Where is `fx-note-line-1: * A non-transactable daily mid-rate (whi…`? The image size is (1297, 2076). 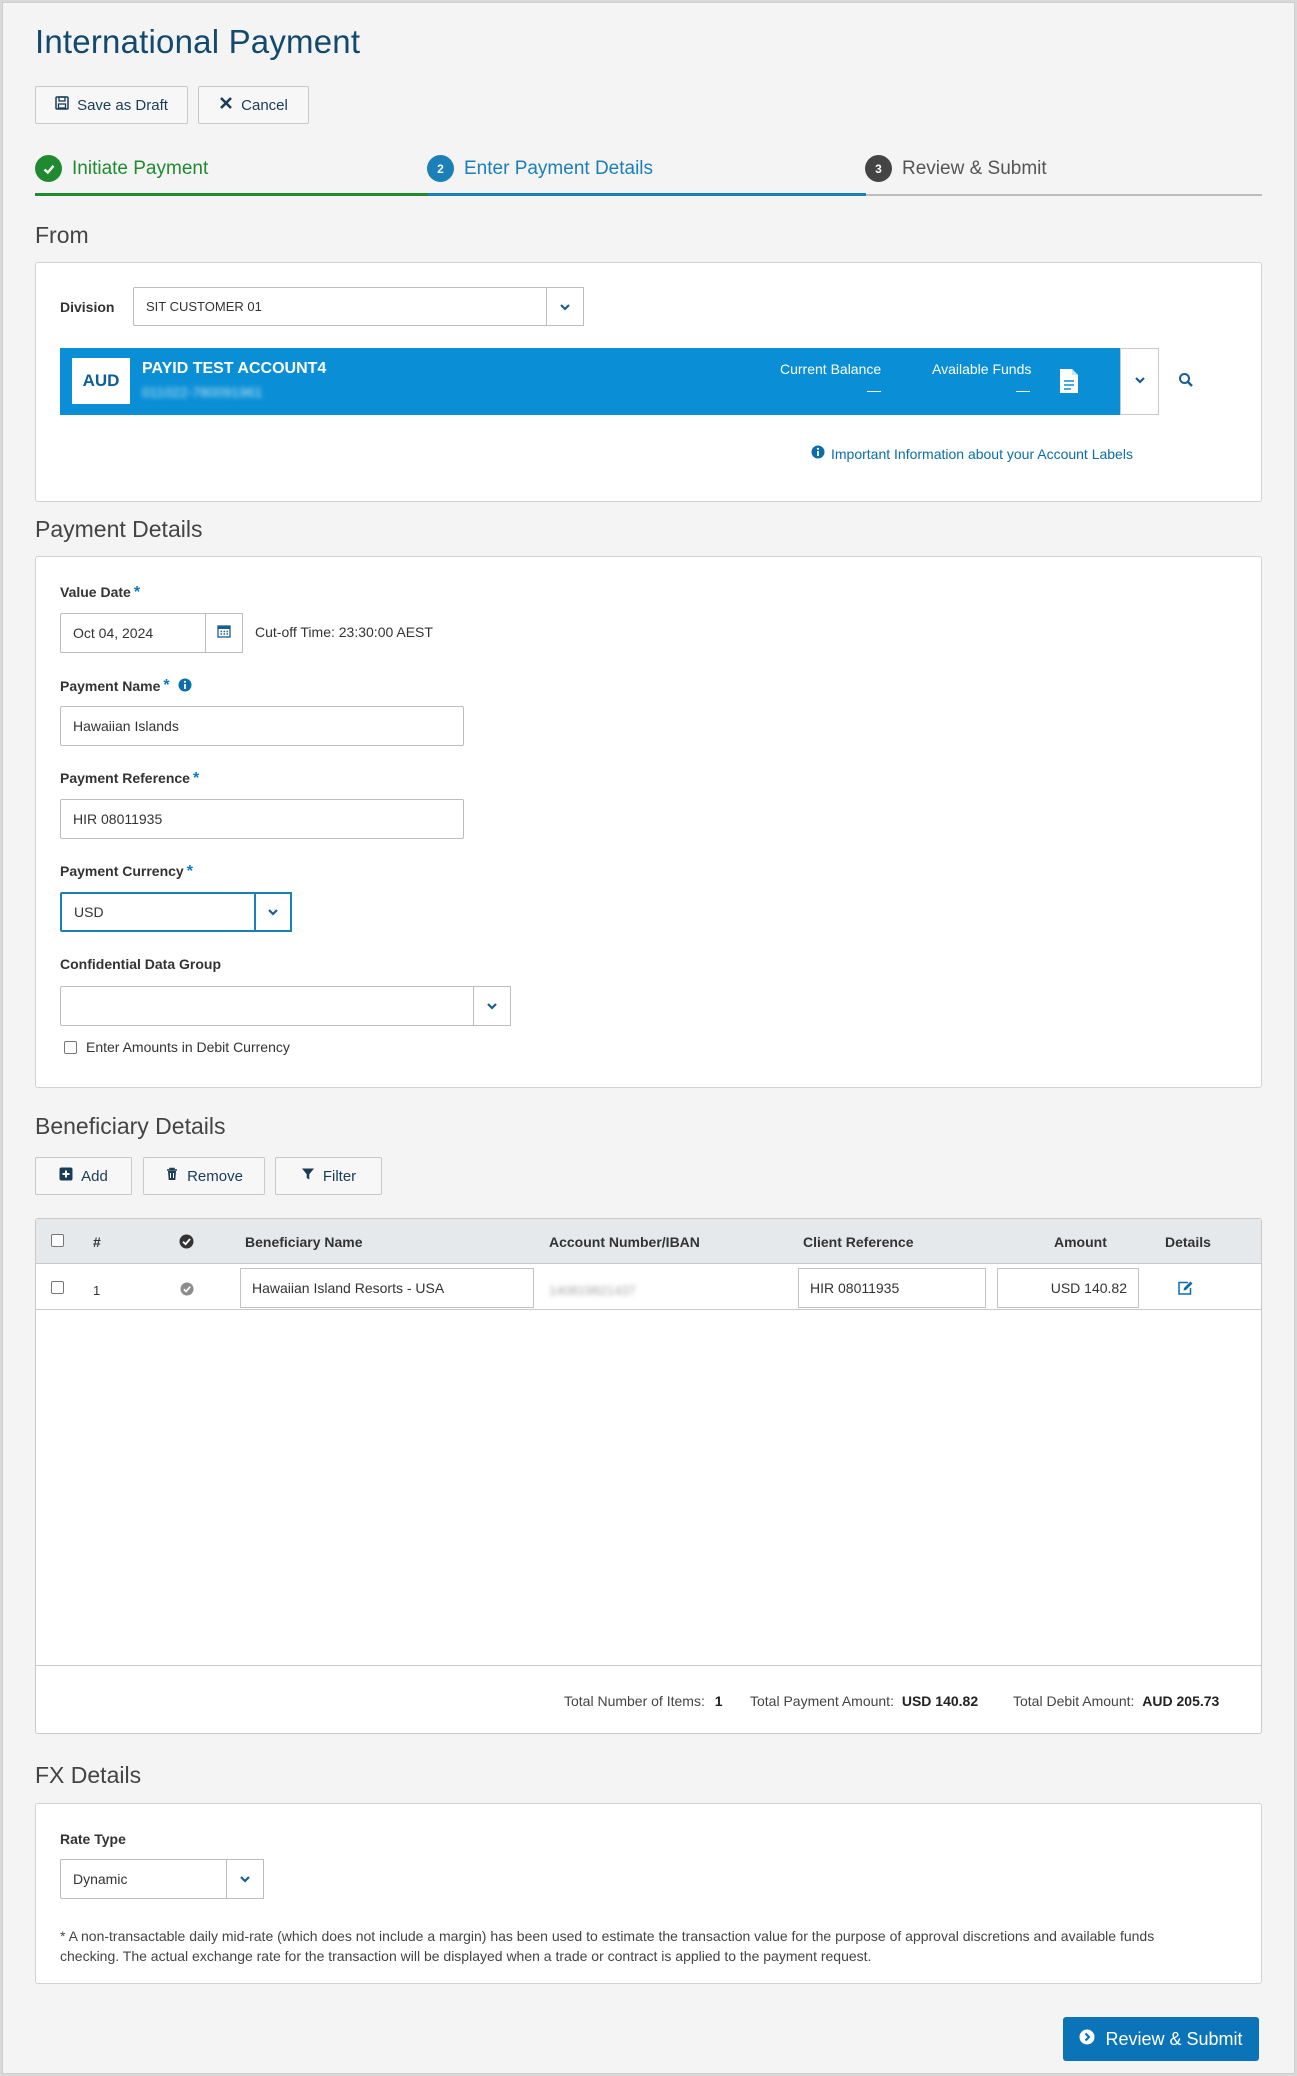
fx-note-line-1: * A non-transactable daily mid-rate (whi… is located at coordinates (607, 1936).